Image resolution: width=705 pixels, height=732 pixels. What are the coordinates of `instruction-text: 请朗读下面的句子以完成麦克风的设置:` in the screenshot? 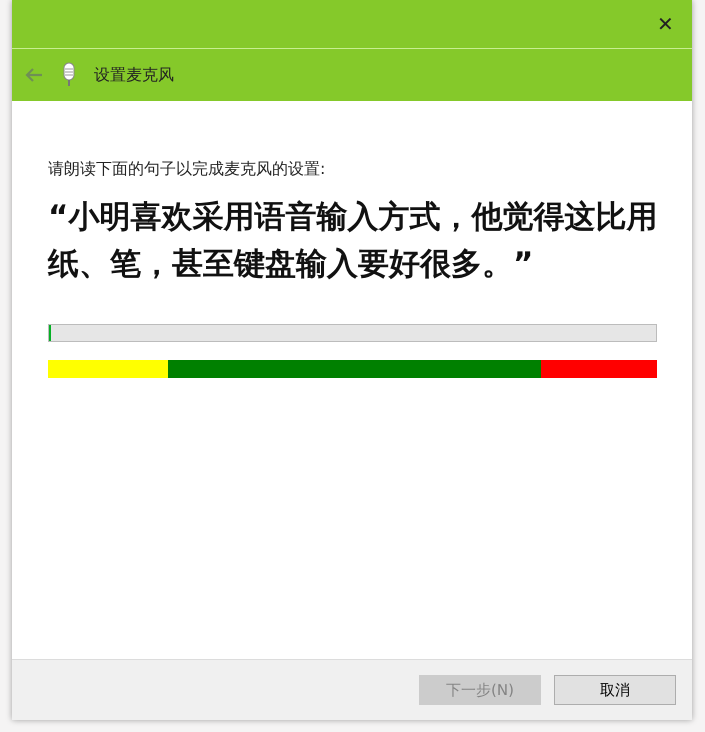 It's located at (187, 169).